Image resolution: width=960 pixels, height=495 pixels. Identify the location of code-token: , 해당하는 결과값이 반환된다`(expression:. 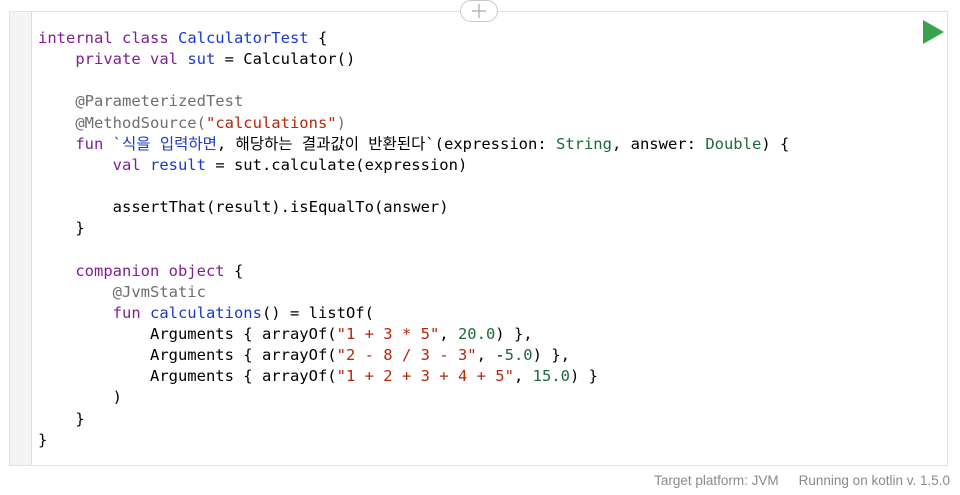
(386, 143).